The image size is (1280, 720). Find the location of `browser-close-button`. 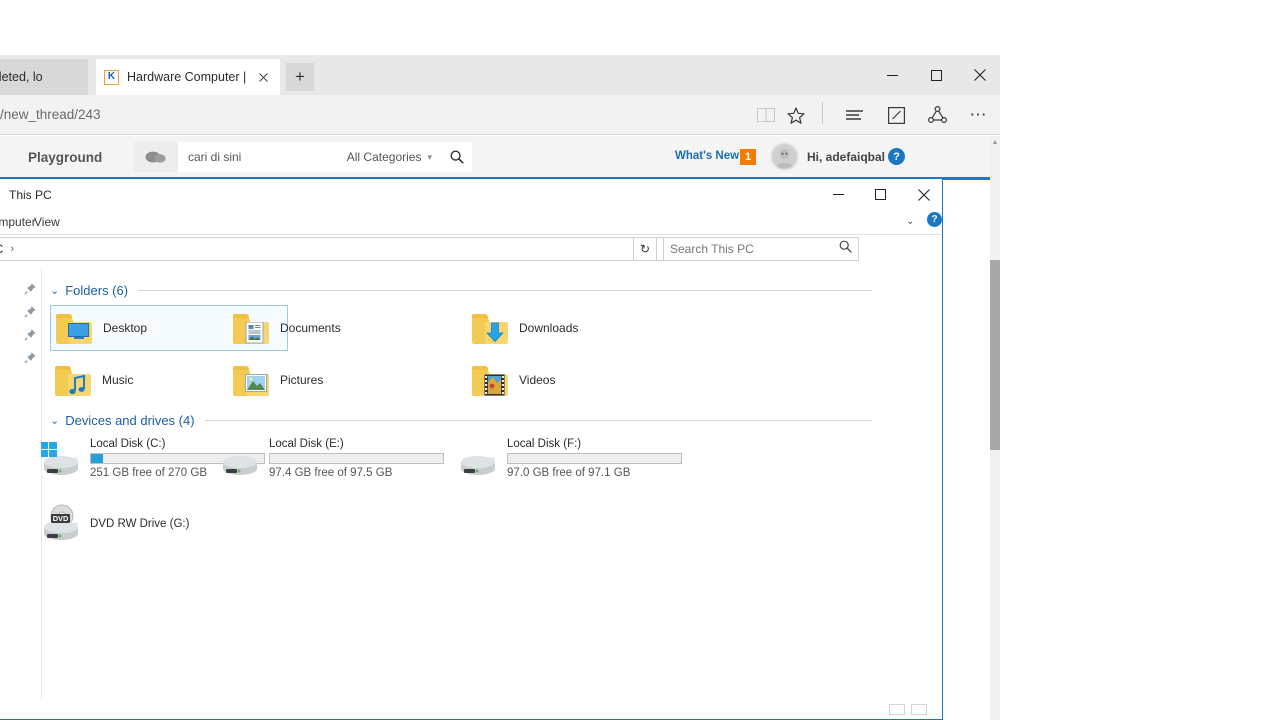

browser-close-button is located at coordinates (980, 75).